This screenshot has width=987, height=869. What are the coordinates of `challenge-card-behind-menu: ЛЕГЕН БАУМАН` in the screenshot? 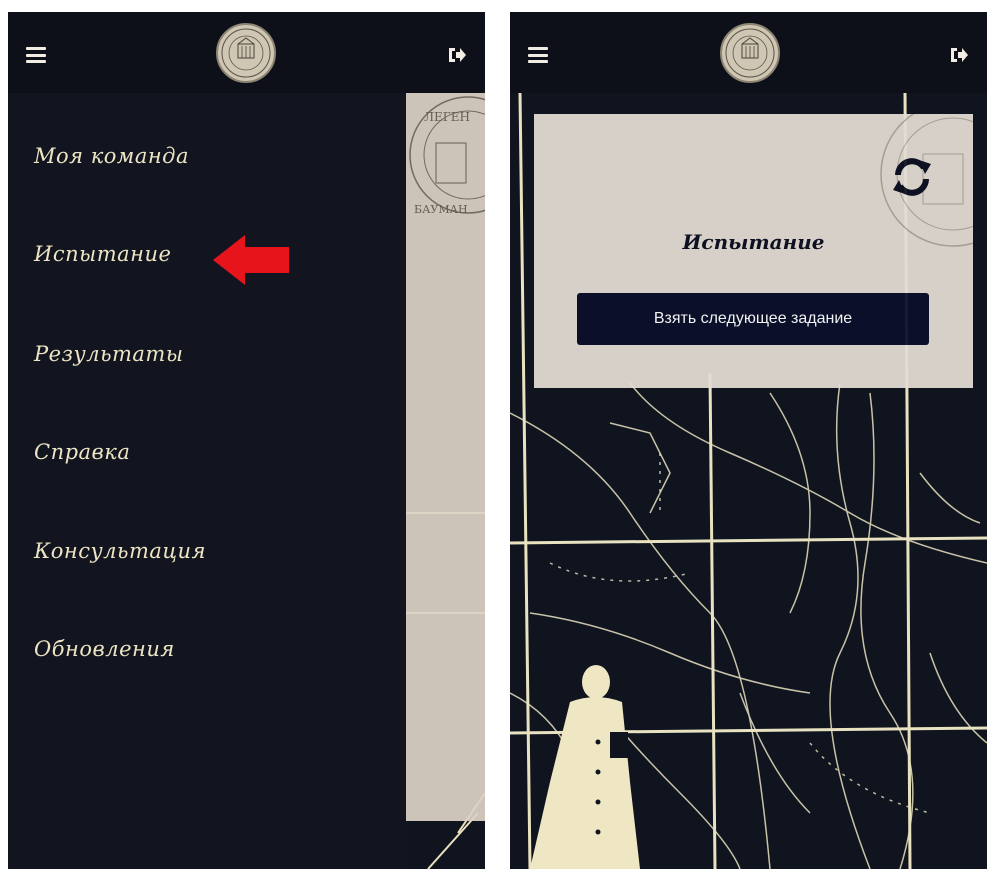 It's located at (445, 457).